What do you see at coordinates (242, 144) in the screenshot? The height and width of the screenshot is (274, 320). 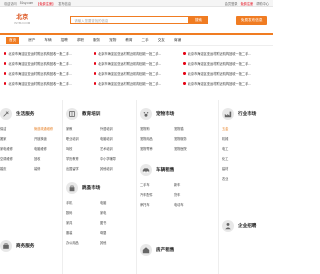 I see `category-industry: 行业市场 五金 机械 电工 化工 建材 农业` at bounding box center [242, 144].